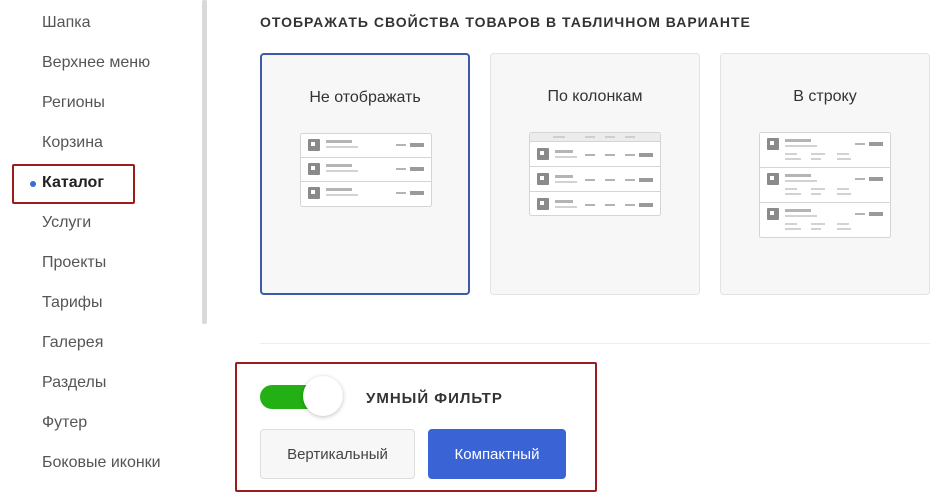 The width and height of the screenshot is (936, 497). I want to click on sidebar-item-projects: Проекты, so click(74, 263).